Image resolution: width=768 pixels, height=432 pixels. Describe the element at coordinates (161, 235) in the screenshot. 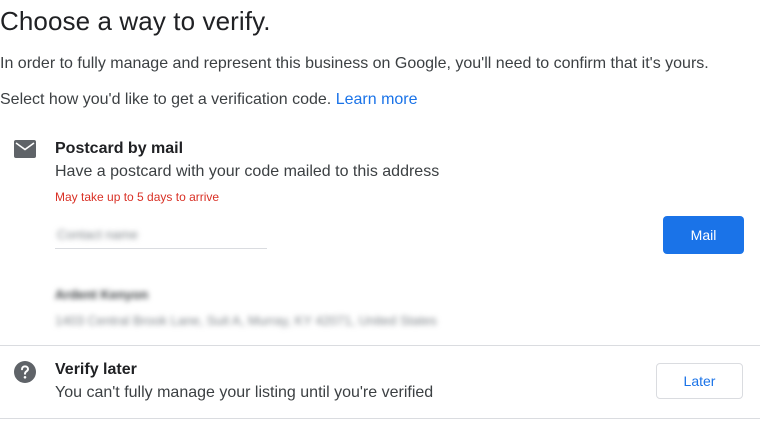

I see `contact-name-field: Contact name` at that location.